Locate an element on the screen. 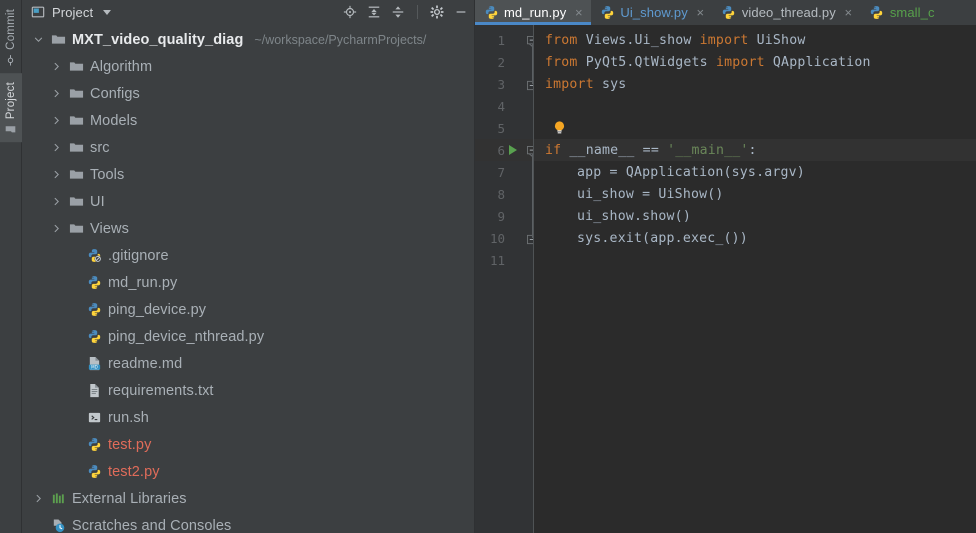  tree-row-models: Models is located at coordinates (248, 120).